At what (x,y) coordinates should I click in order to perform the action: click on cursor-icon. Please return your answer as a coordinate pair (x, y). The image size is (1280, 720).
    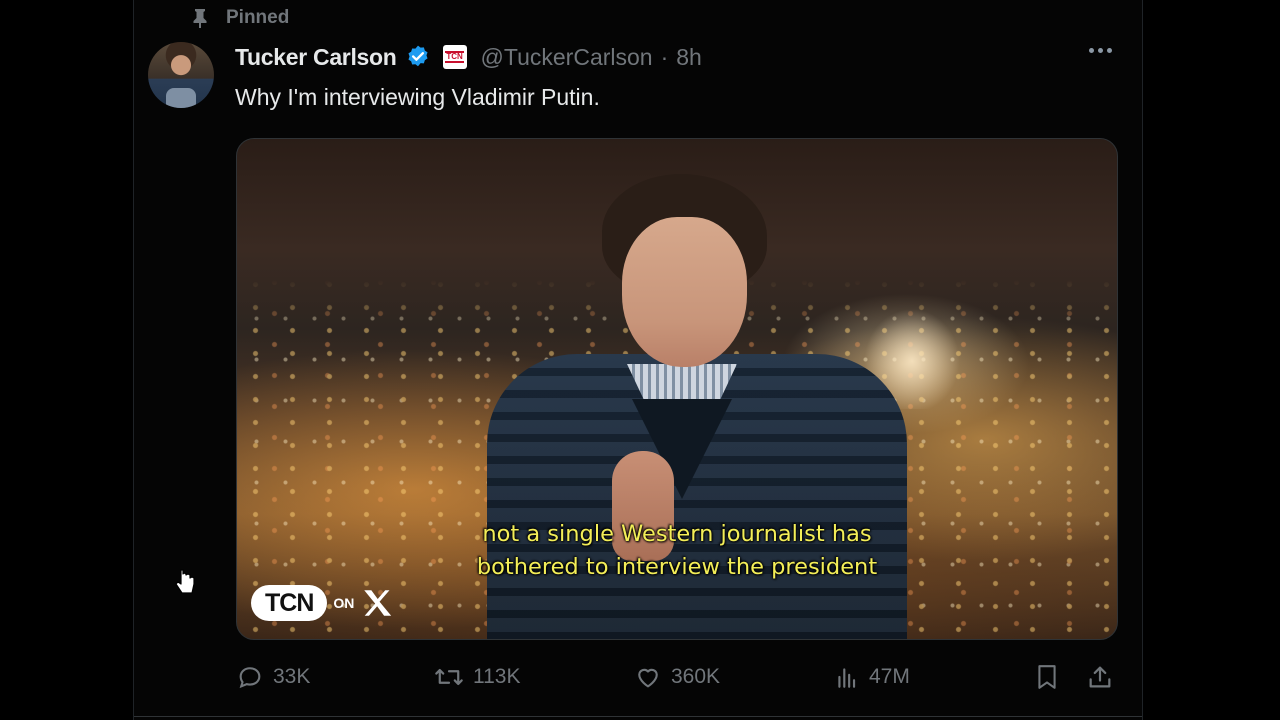
    Looking at the image, I should click on (186, 584).